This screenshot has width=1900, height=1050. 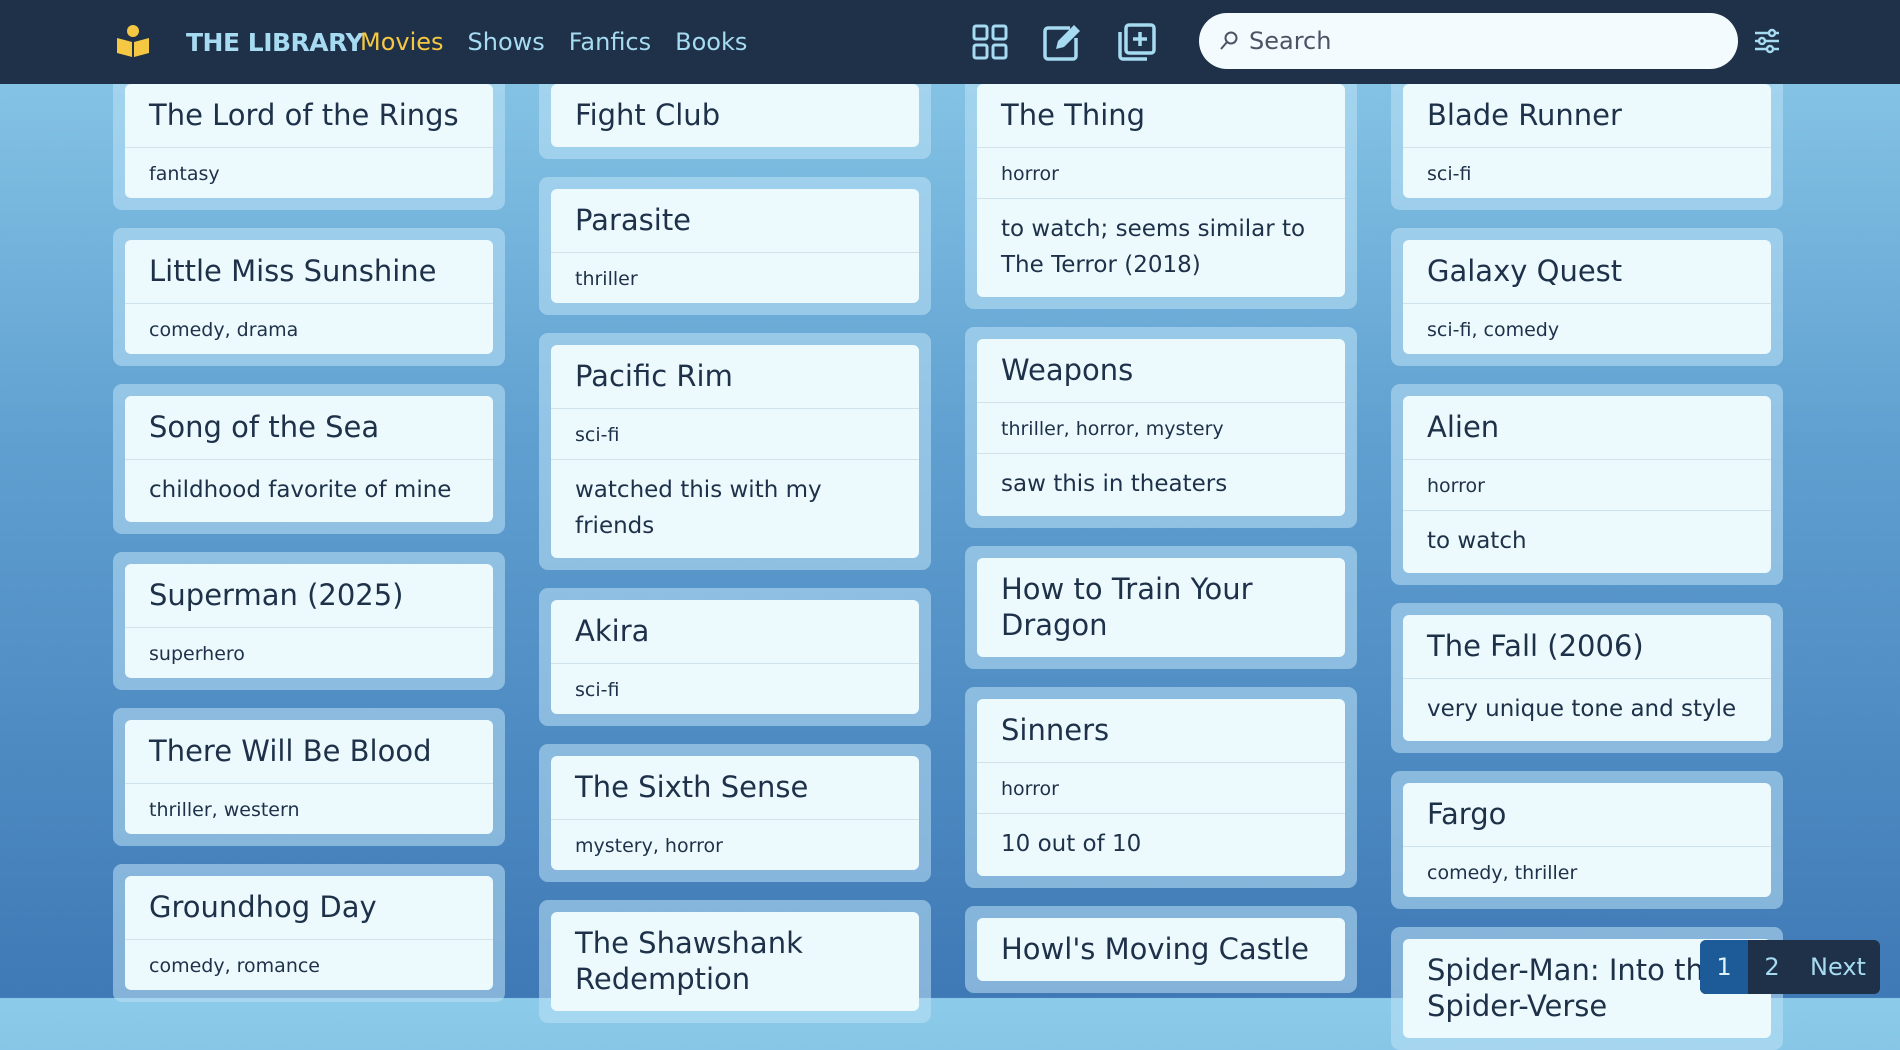 What do you see at coordinates (950, 42) in the screenshot?
I see `top-navbar: THE LIBRARY Movies Shows Fanfics Books` at bounding box center [950, 42].